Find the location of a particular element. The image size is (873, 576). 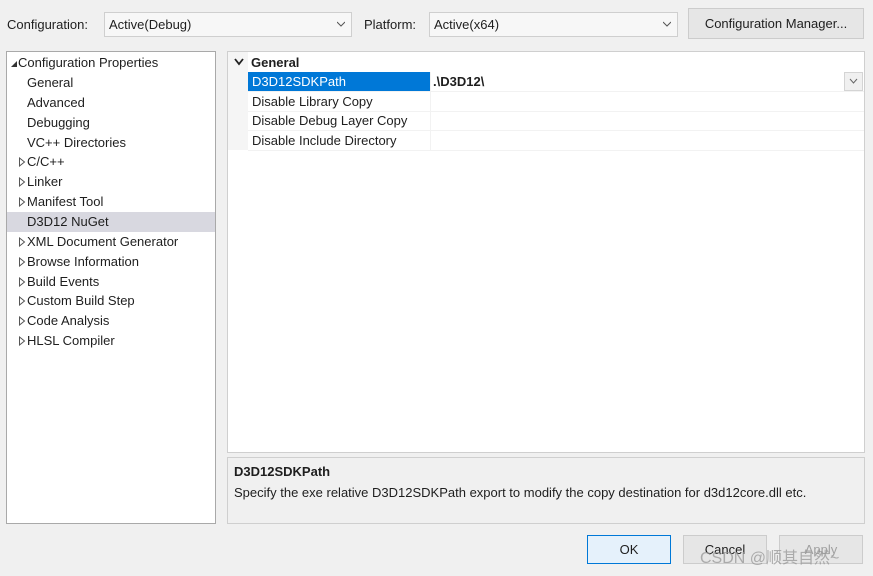

tree-item-custom-build-step: Custom Build Step is located at coordinates (111, 301).